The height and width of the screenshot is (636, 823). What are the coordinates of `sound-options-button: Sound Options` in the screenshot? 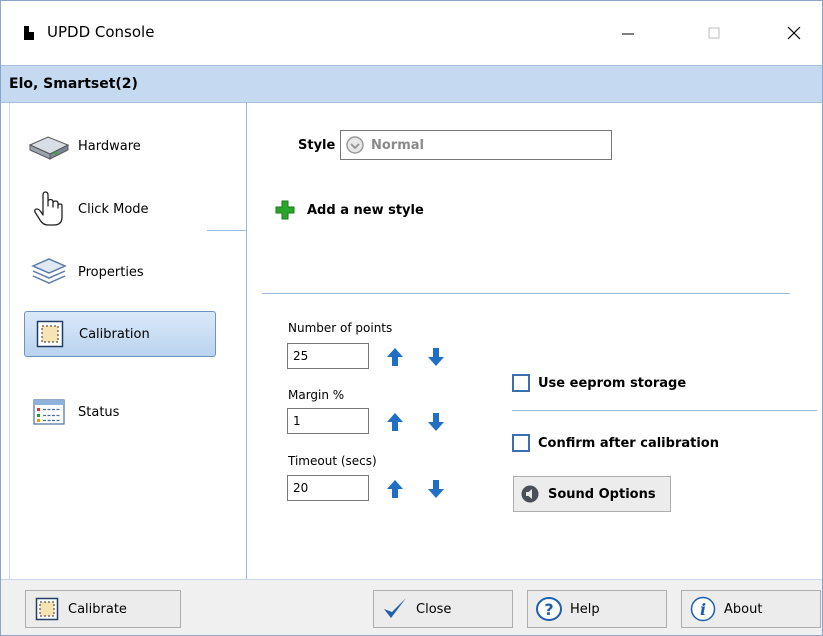 It's located at (592, 494).